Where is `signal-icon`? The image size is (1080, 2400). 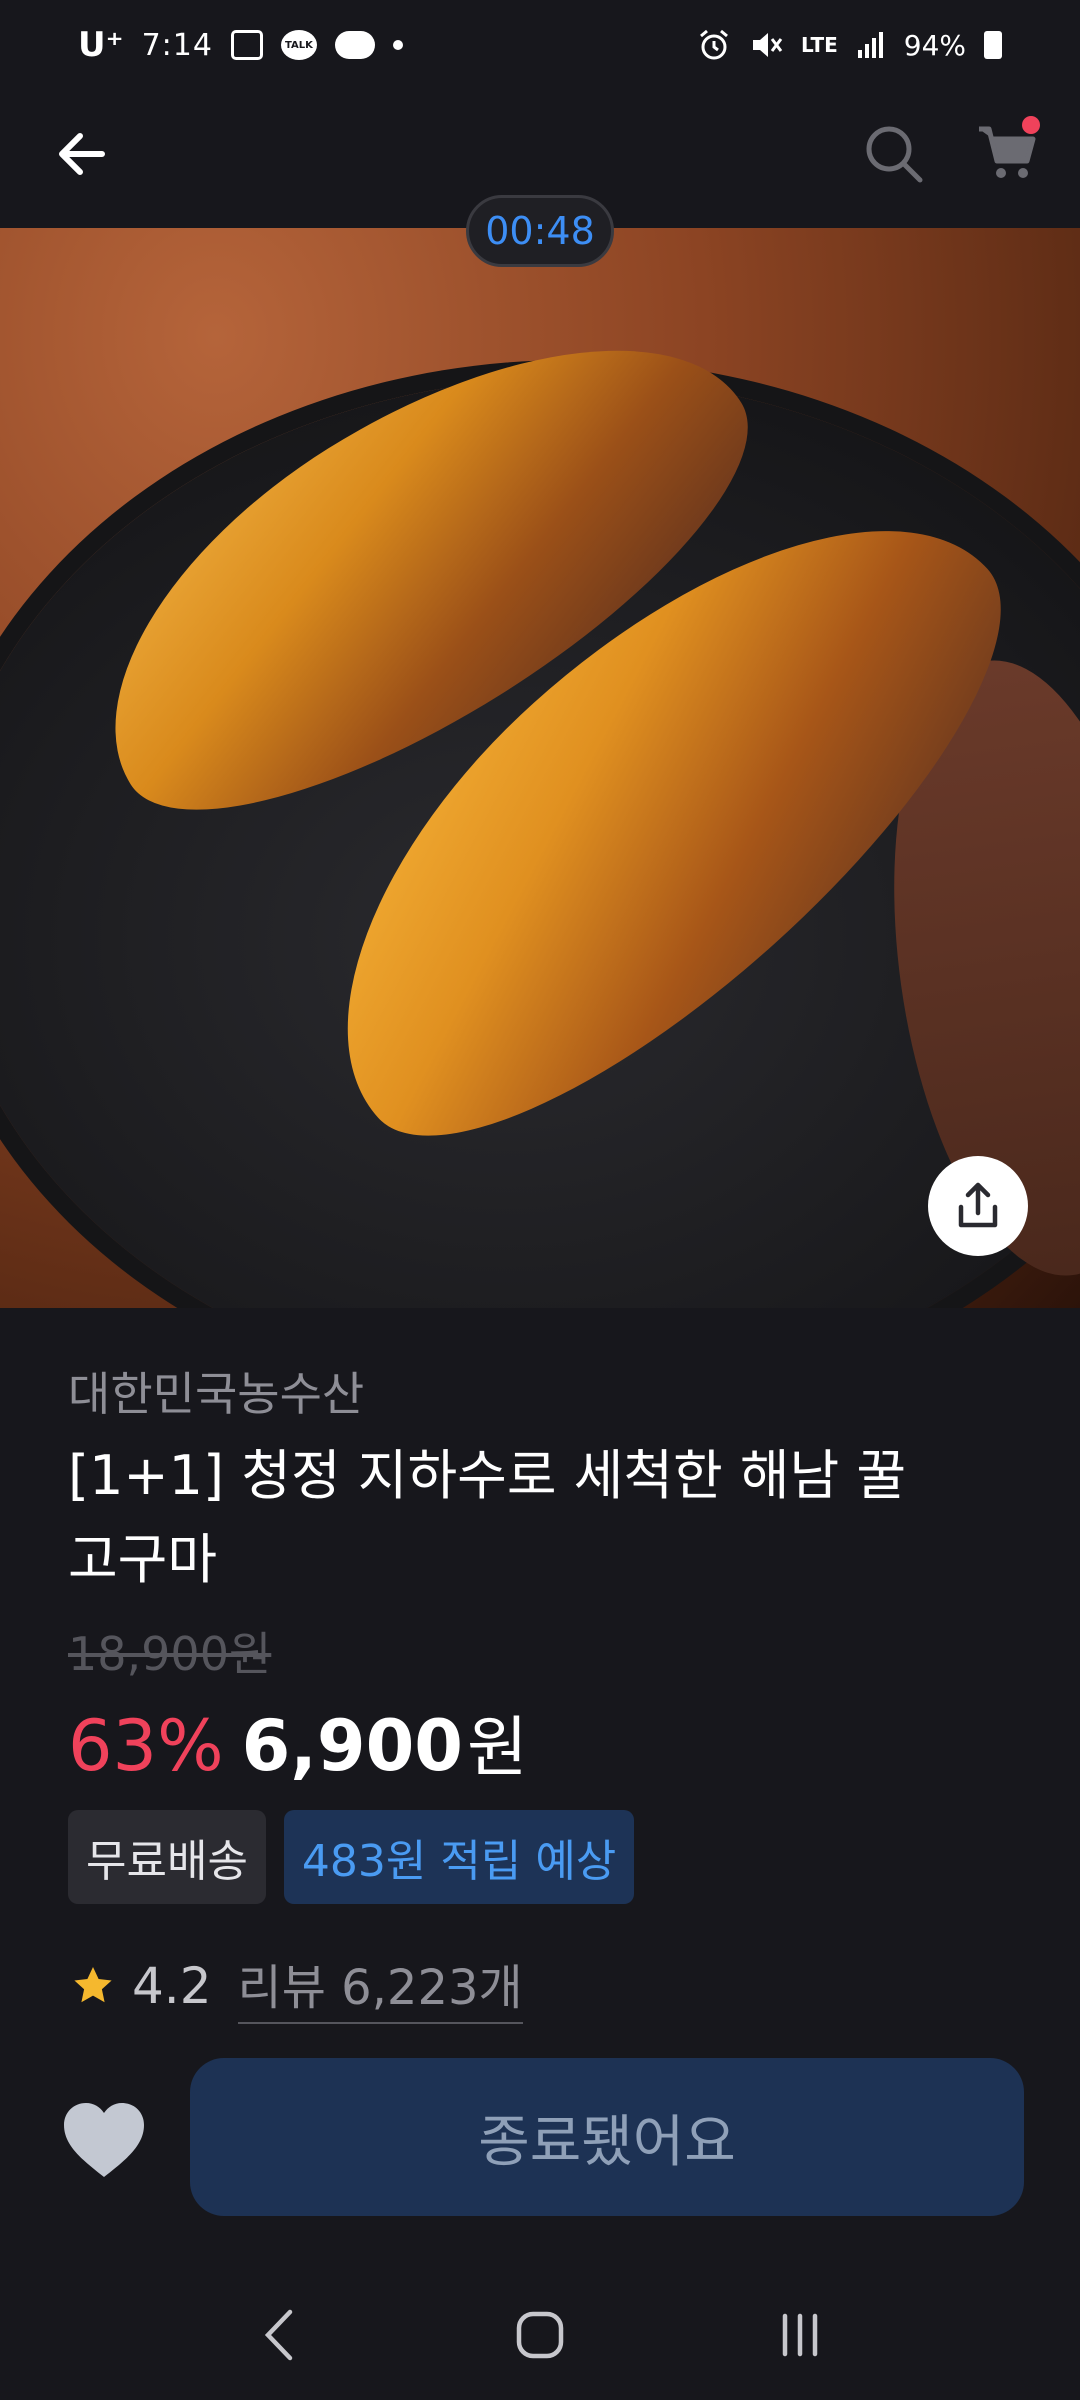 signal-icon is located at coordinates (871, 45).